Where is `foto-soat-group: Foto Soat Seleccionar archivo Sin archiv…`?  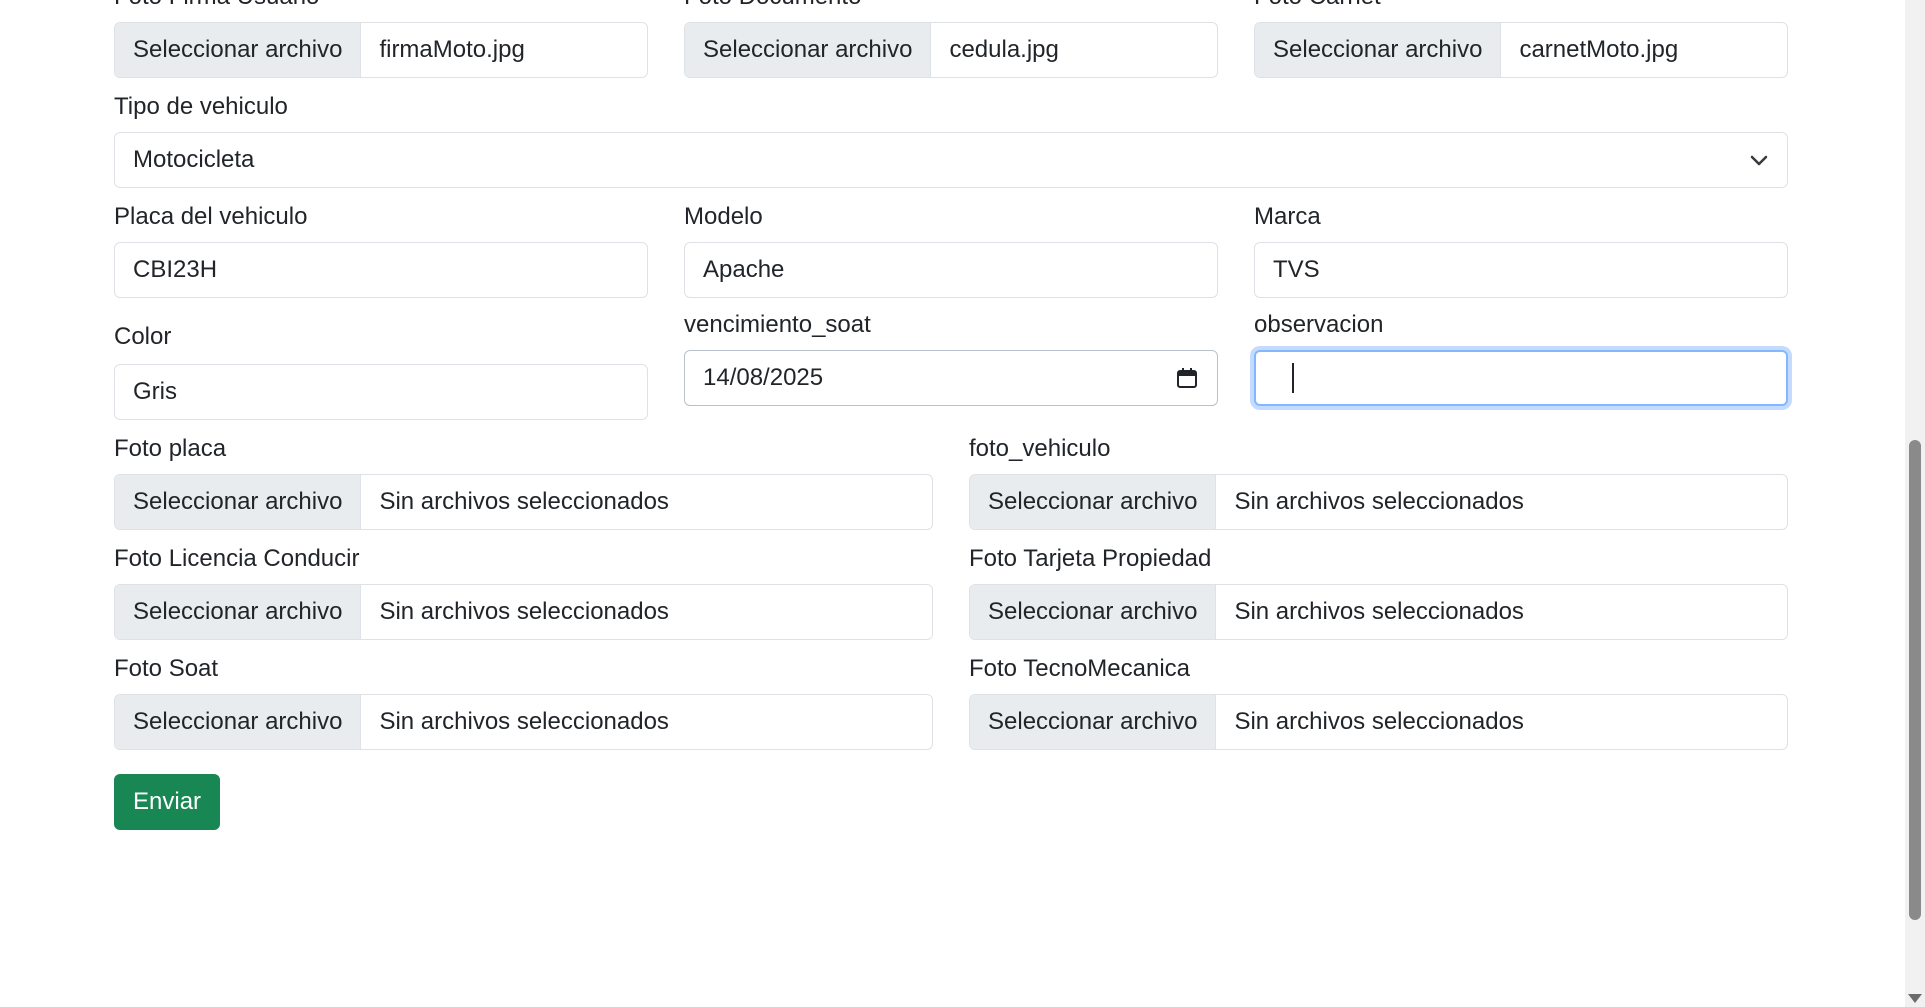
foto-soat-group: Foto Soat Seleccionar archivo Sin archiv… is located at coordinates (523, 702).